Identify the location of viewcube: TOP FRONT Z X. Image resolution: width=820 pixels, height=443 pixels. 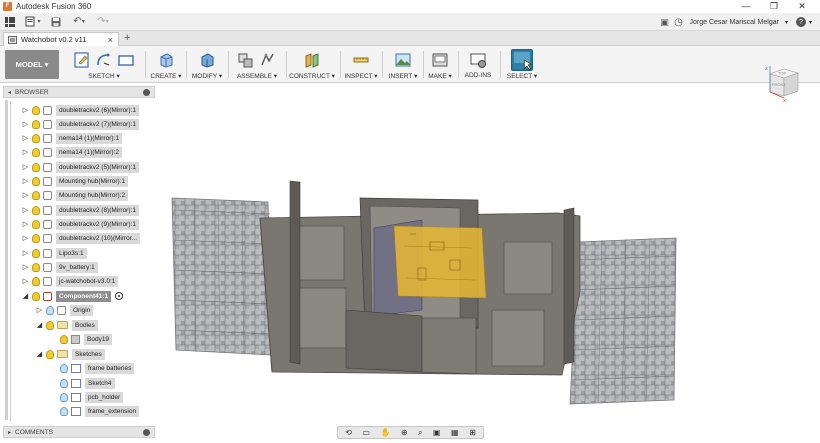
(782, 82).